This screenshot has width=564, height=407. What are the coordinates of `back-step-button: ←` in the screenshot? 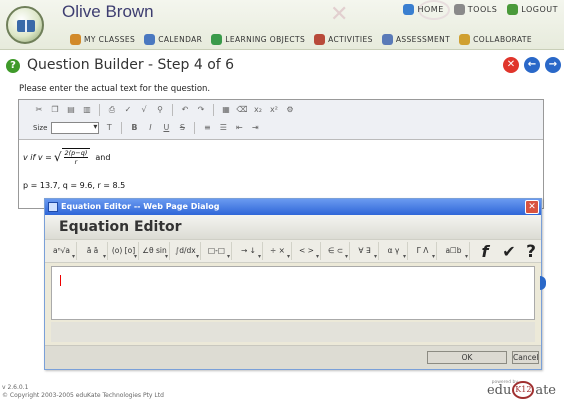 It's located at (532, 65).